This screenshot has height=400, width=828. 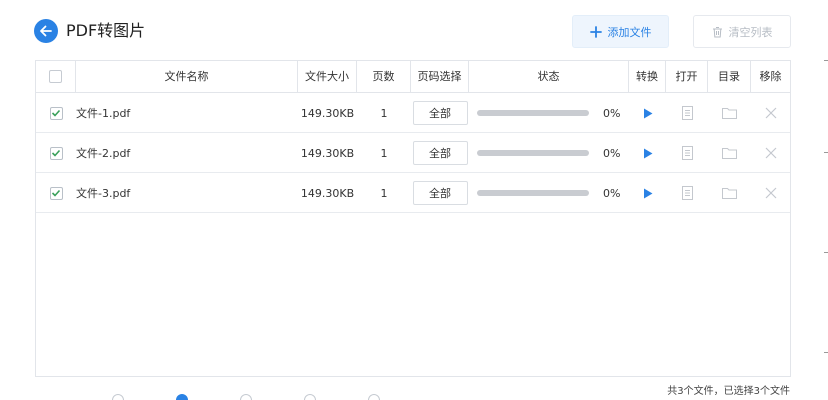 I want to click on add-file-button: 添加文件, so click(x=620, y=31).